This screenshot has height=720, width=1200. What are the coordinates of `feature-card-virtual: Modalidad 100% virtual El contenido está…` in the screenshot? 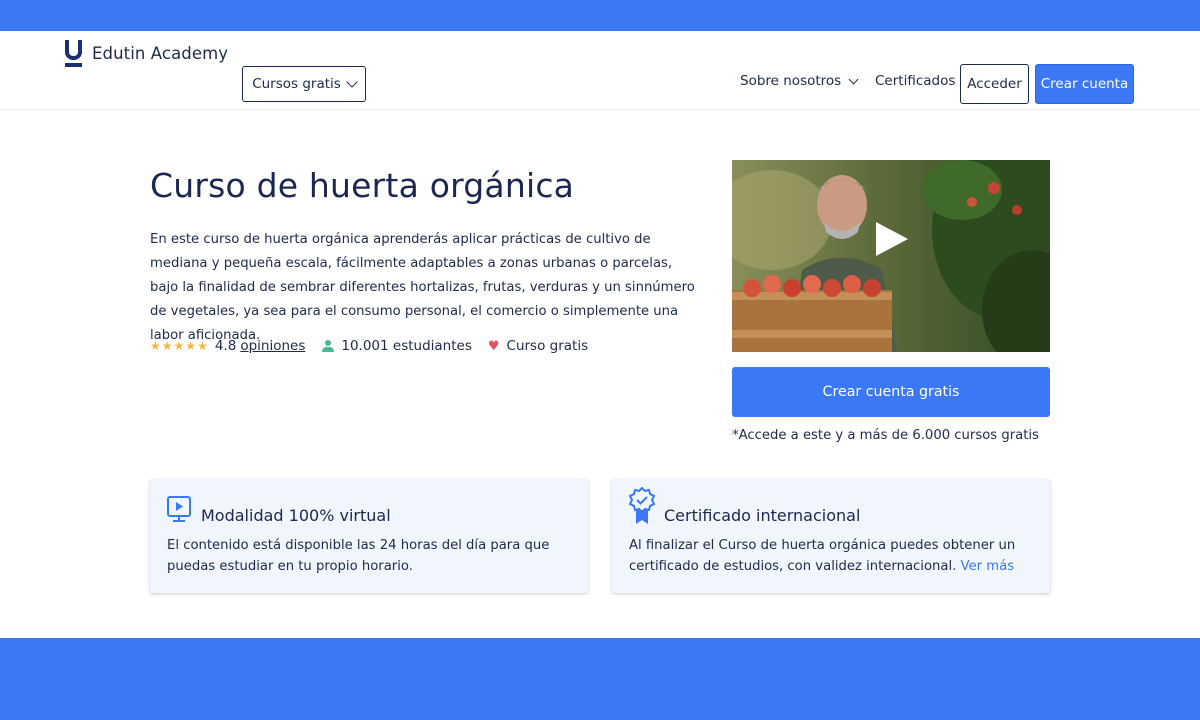 It's located at (369, 536).